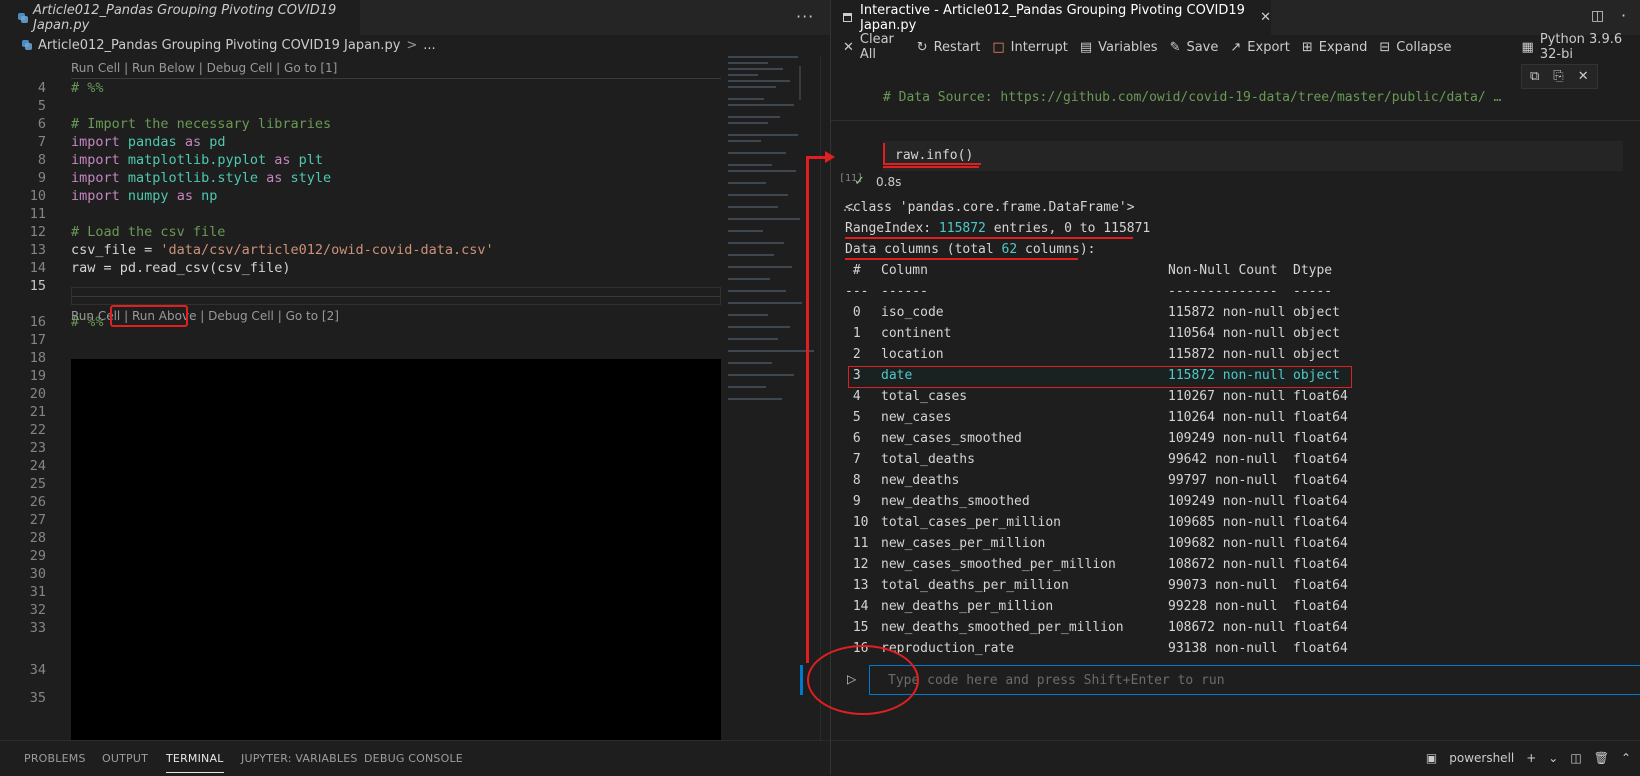 The width and height of the screenshot is (1640, 776). I want to click on delete-cell-icon: ✕, so click(1583, 76).